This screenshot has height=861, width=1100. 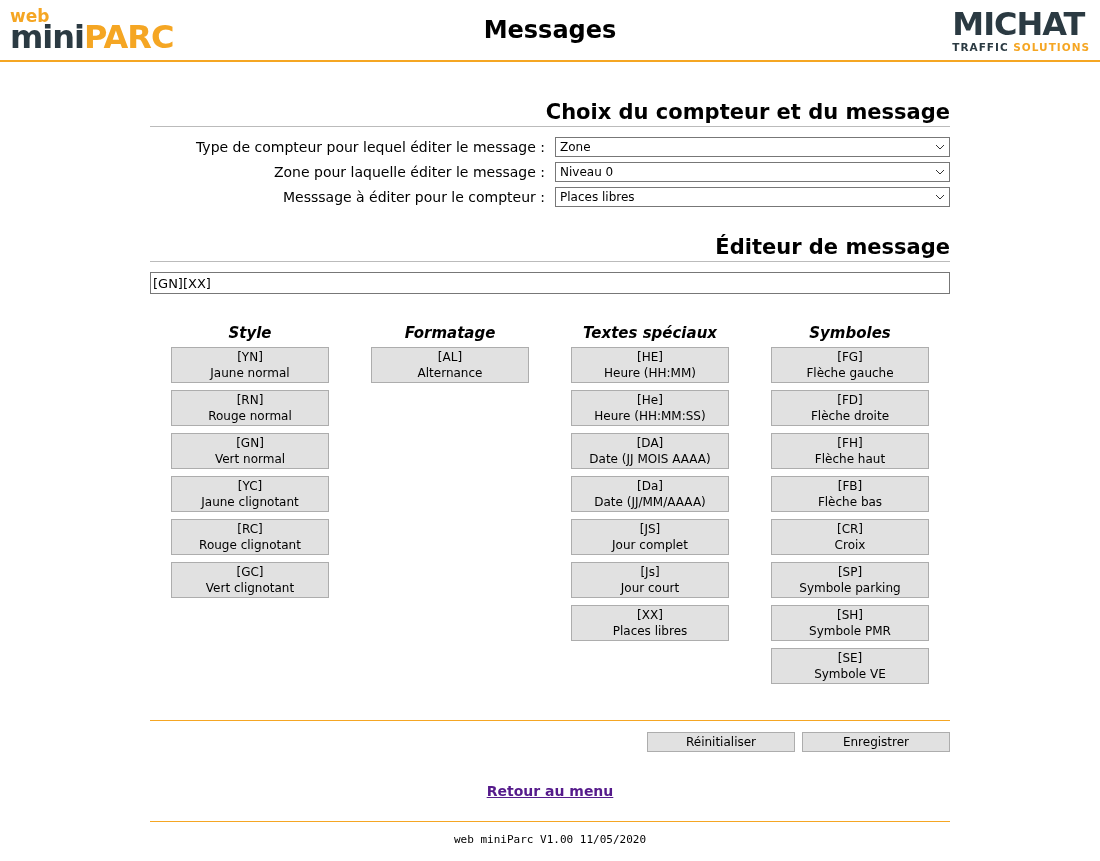 What do you see at coordinates (450, 365) in the screenshot?
I see `code-button: [AL] Alternance` at bounding box center [450, 365].